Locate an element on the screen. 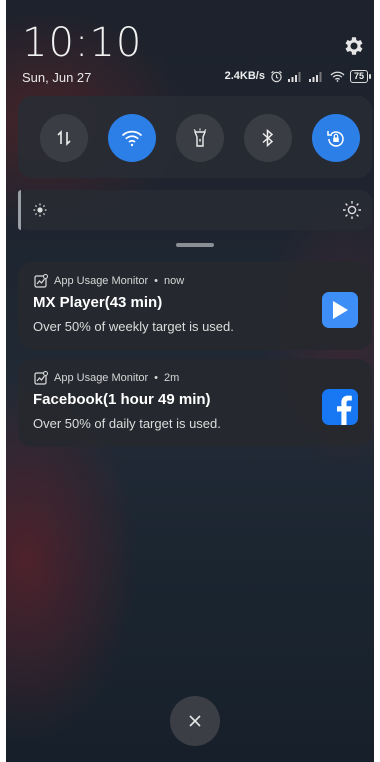 The height and width of the screenshot is (762, 380). notification-title: MX Player(43 min) is located at coordinates (98, 302).